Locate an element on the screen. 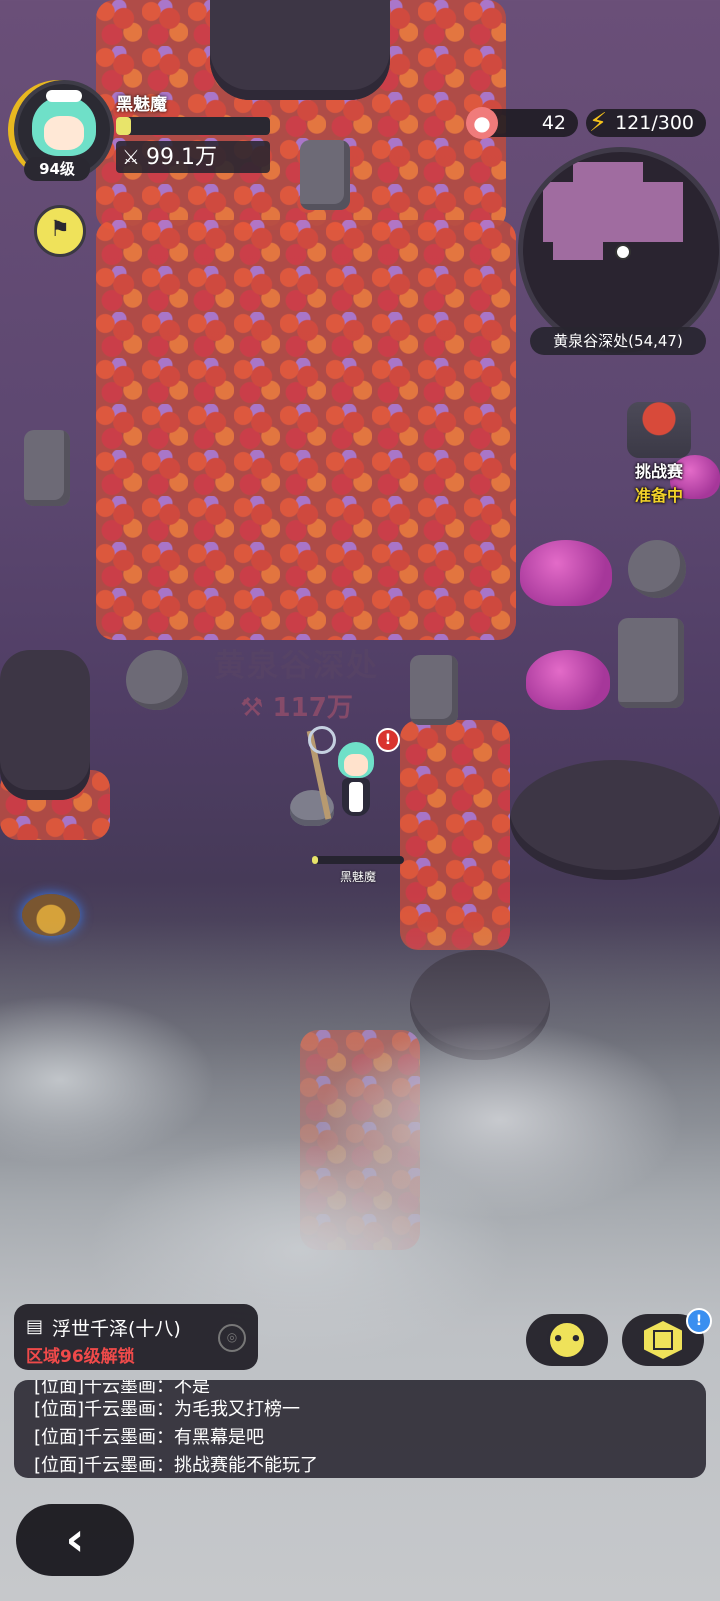 The image size is (720, 1601). challenge-character-icon is located at coordinates (659, 430).